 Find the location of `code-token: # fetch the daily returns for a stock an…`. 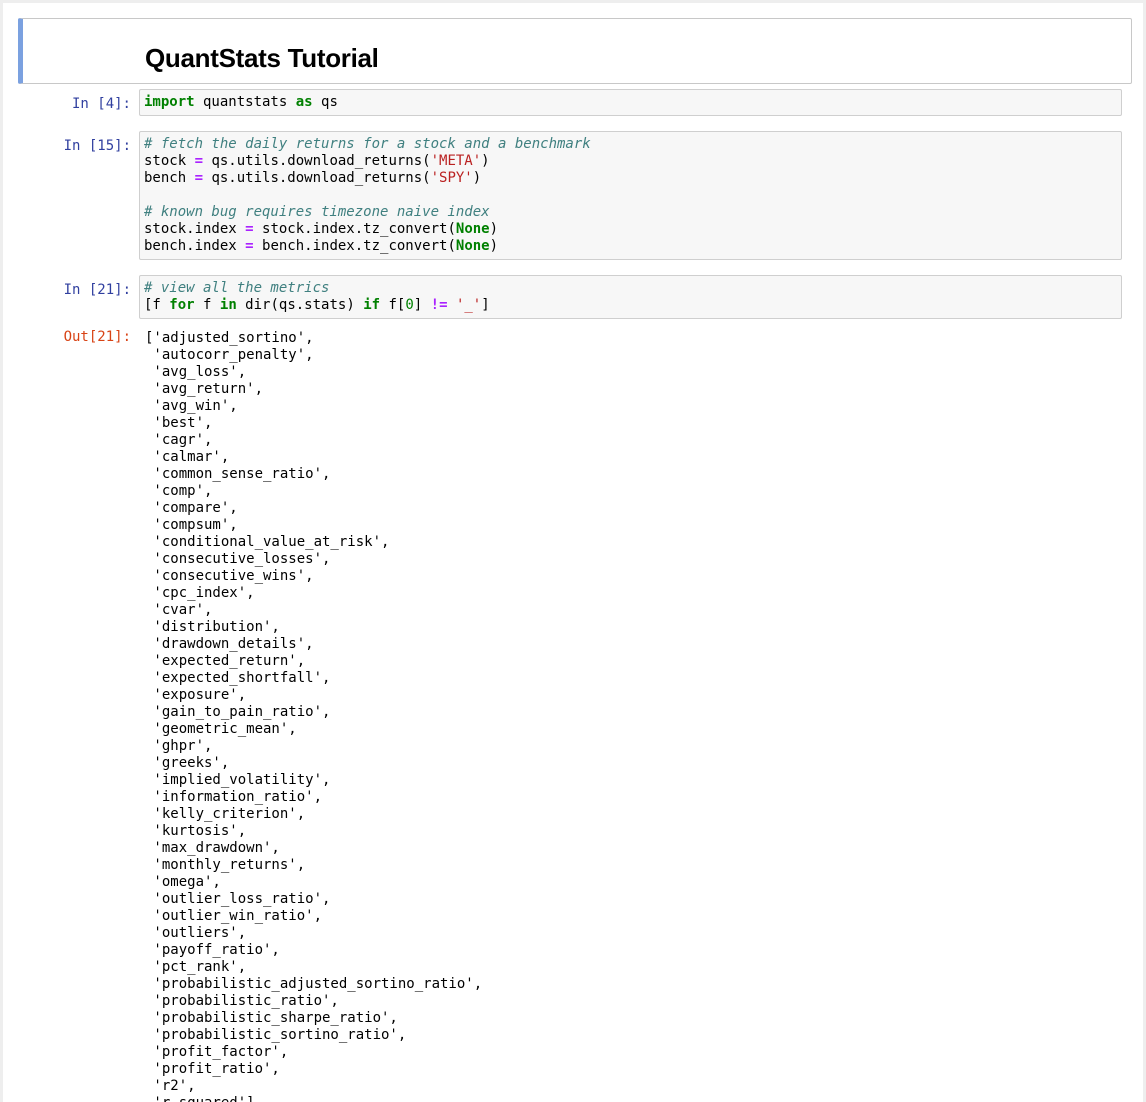

code-token: # fetch the daily returns for a stock an… is located at coordinates (367, 144).